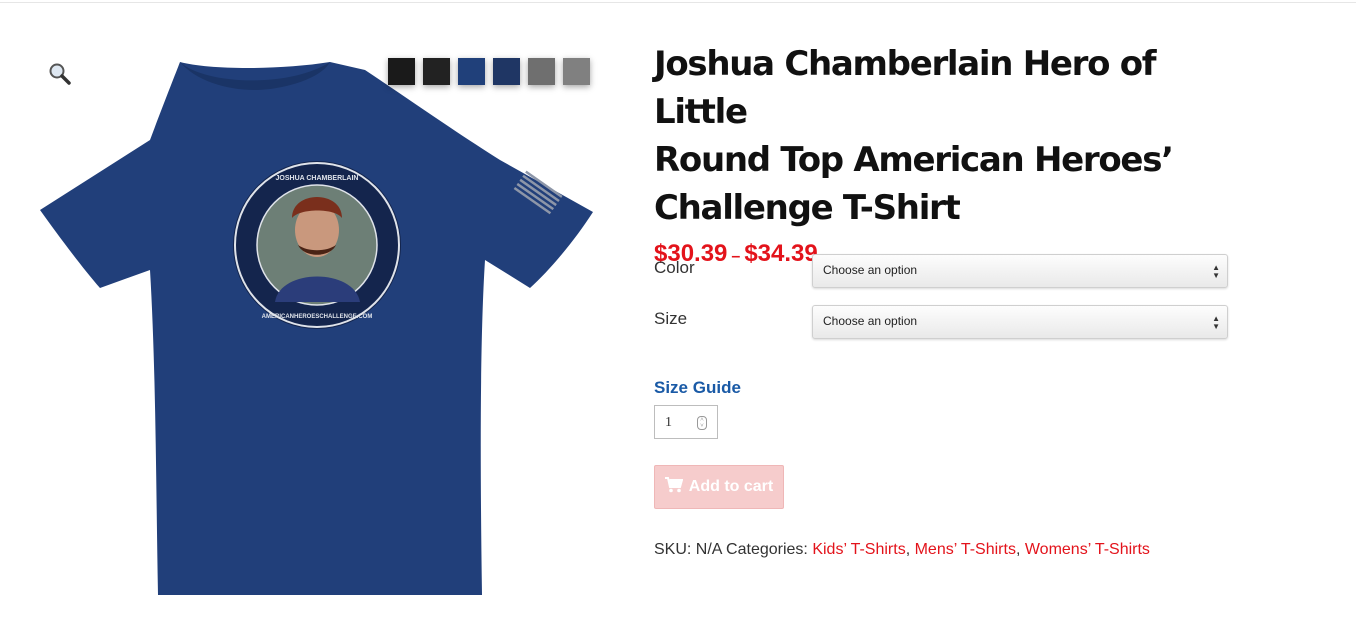 This screenshot has width=1356, height=619. What do you see at coordinates (673, 549) in the screenshot?
I see `sku-label: SKU:` at bounding box center [673, 549].